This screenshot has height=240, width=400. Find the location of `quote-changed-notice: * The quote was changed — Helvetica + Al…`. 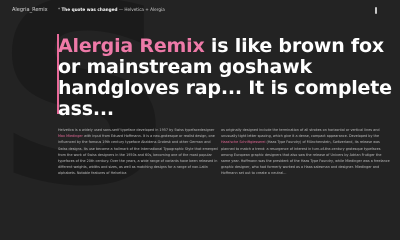

quote-changed-notice: * The quote was changed — Helvetica + Al… is located at coordinates (111, 9).